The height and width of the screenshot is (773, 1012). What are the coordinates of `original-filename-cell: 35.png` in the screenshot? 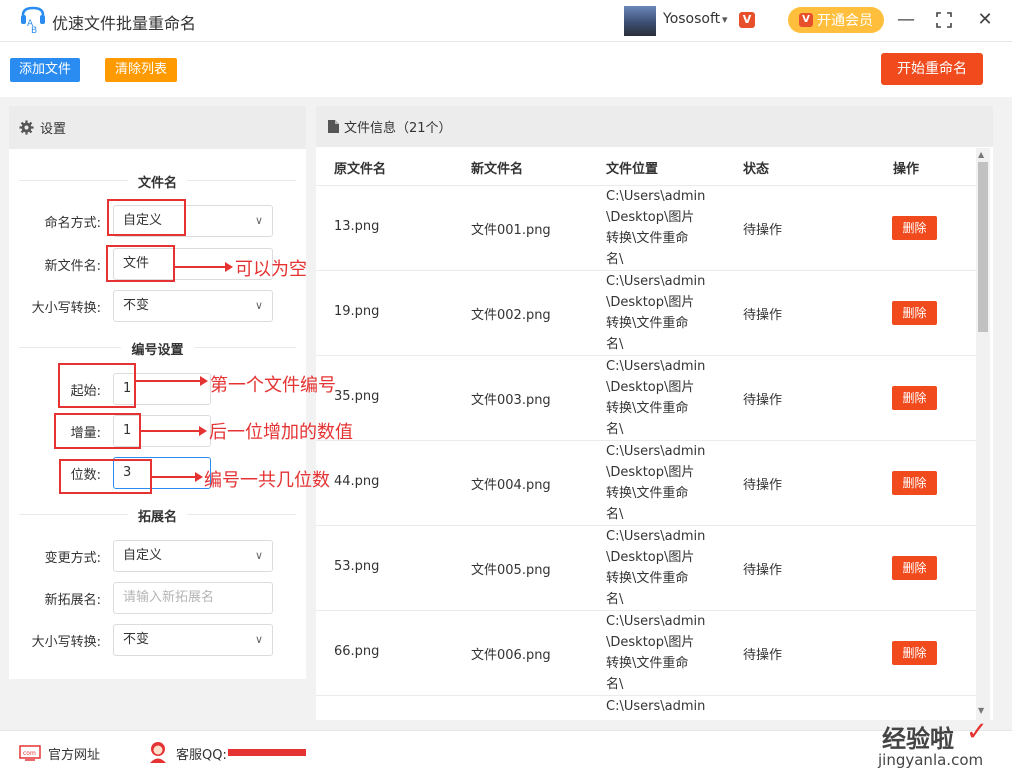 It's located at (357, 396).